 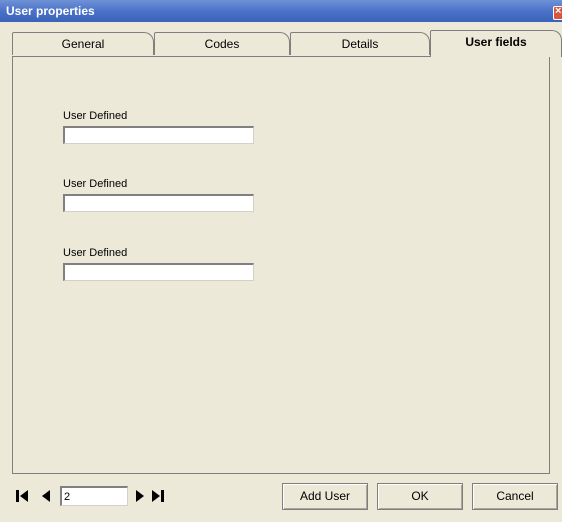 I want to click on tab-general: General, so click(x=83, y=43).